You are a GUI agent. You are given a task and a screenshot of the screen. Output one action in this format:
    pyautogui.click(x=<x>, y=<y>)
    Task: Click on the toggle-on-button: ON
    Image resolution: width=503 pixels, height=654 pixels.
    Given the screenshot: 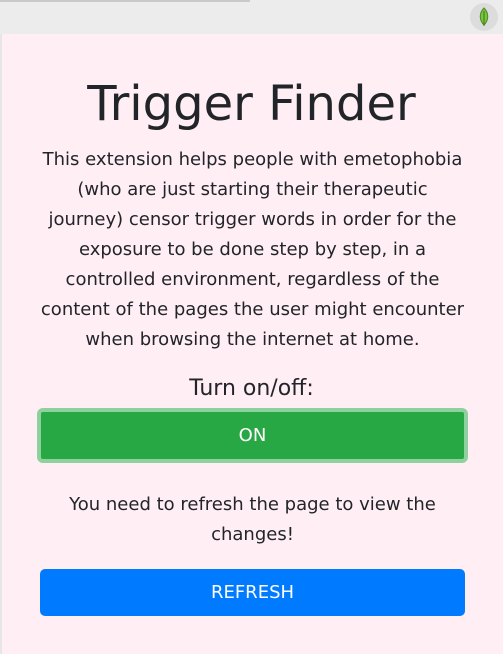 What is the action you would take?
    pyautogui.click(x=252, y=435)
    